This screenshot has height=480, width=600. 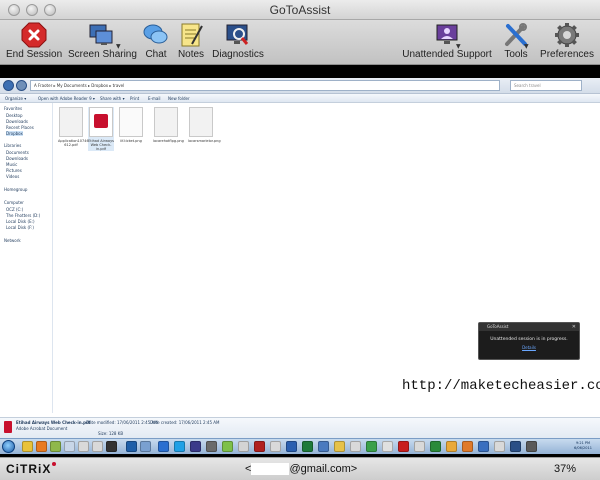 I want to click on folder-icon, so click(x=27, y=446).